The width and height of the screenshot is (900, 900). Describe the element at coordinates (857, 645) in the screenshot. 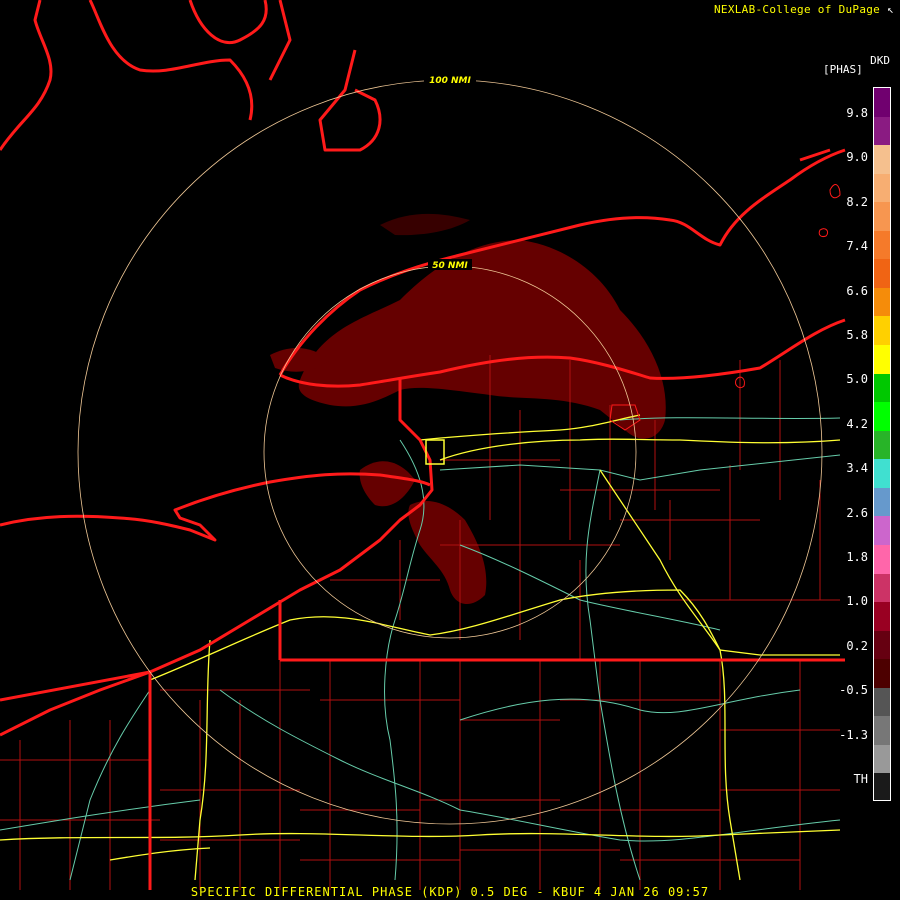

I see `color-scale-tick-label: 0.2` at that location.